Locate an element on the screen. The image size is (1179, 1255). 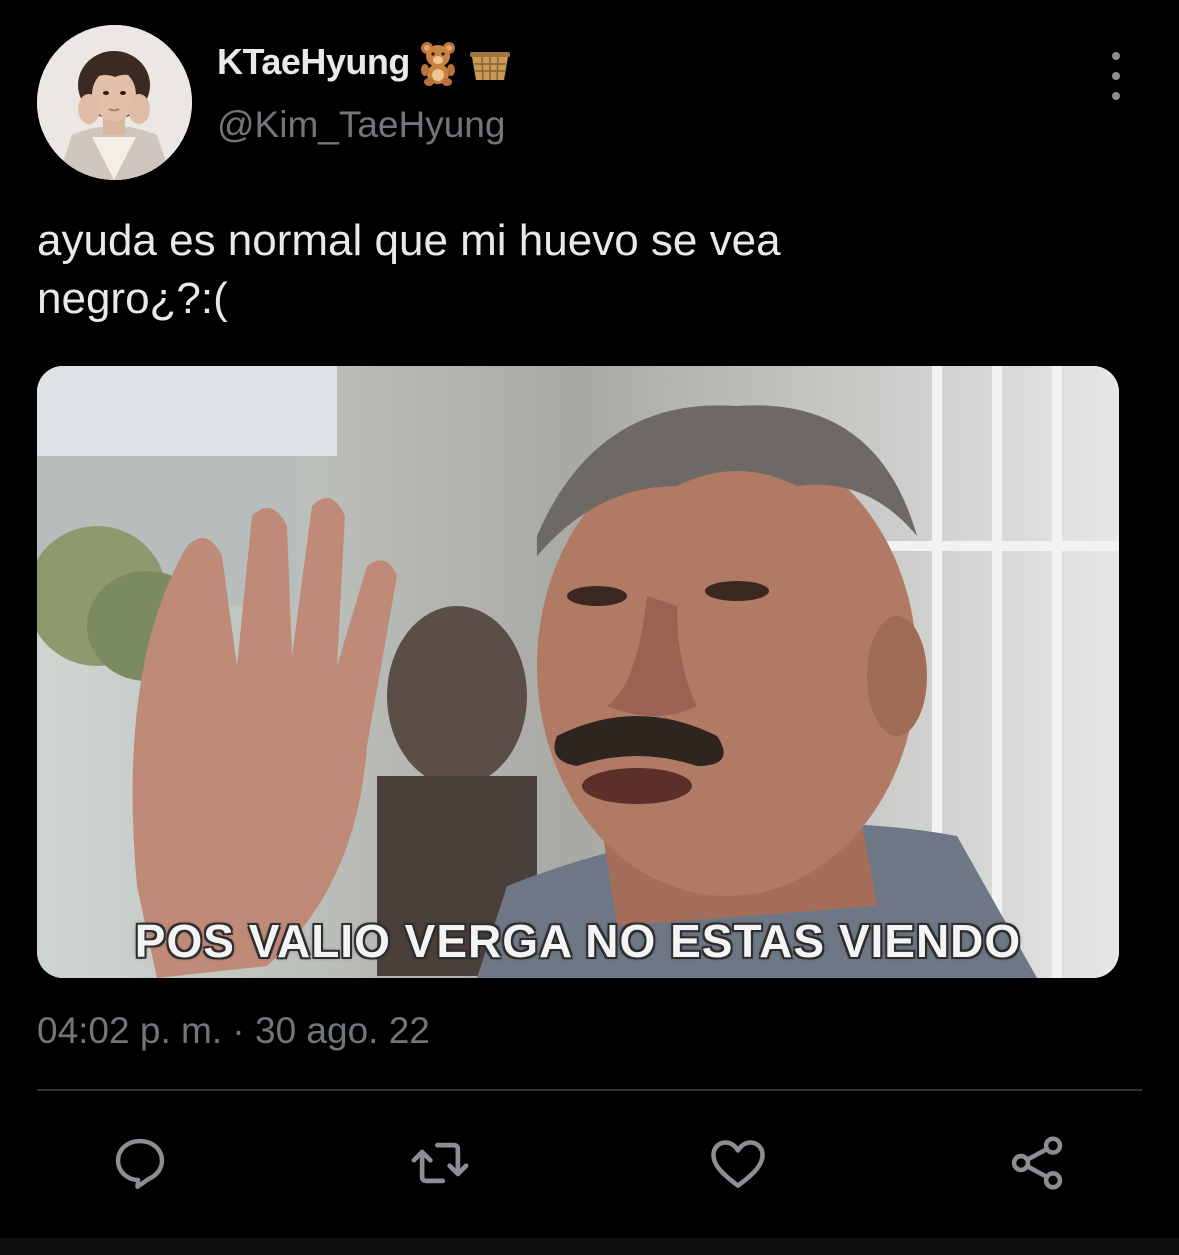
more-options-button is located at coordinates (1116, 76).